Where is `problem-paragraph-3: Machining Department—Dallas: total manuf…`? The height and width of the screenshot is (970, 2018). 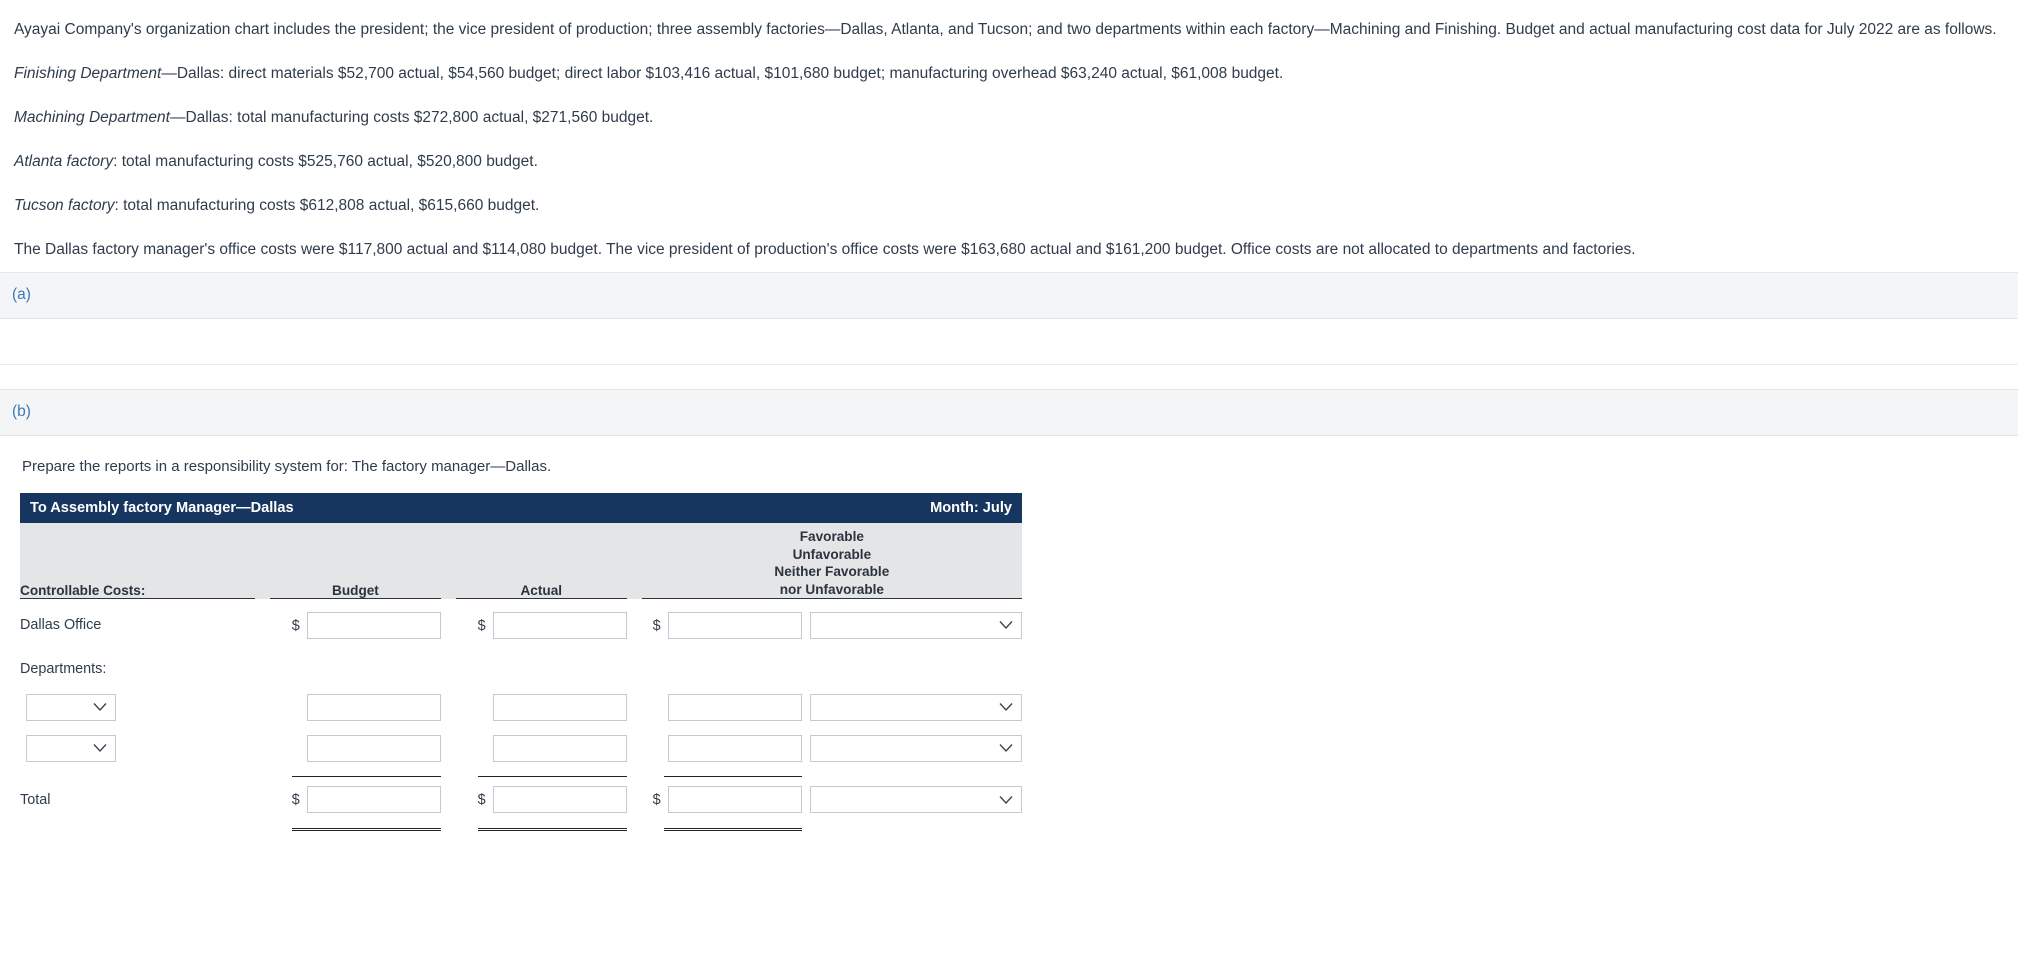 problem-paragraph-3: Machining Department—Dallas: total manuf… is located at coordinates (1009, 118).